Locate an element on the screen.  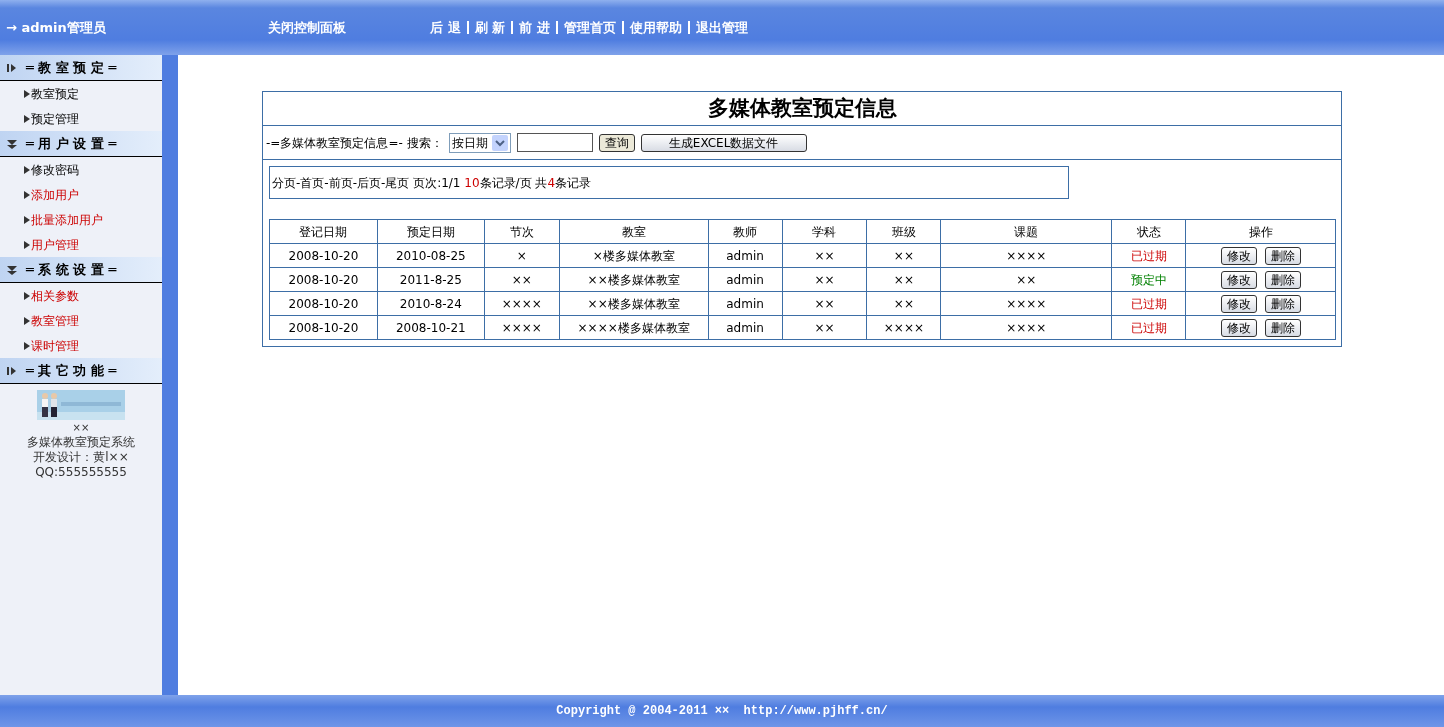
search-field is located at coordinates (554, 142).